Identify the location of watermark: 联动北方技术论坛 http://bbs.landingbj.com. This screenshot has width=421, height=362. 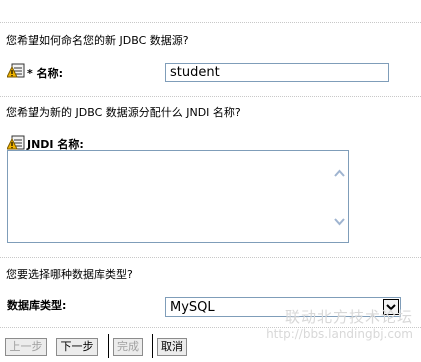
(339, 323).